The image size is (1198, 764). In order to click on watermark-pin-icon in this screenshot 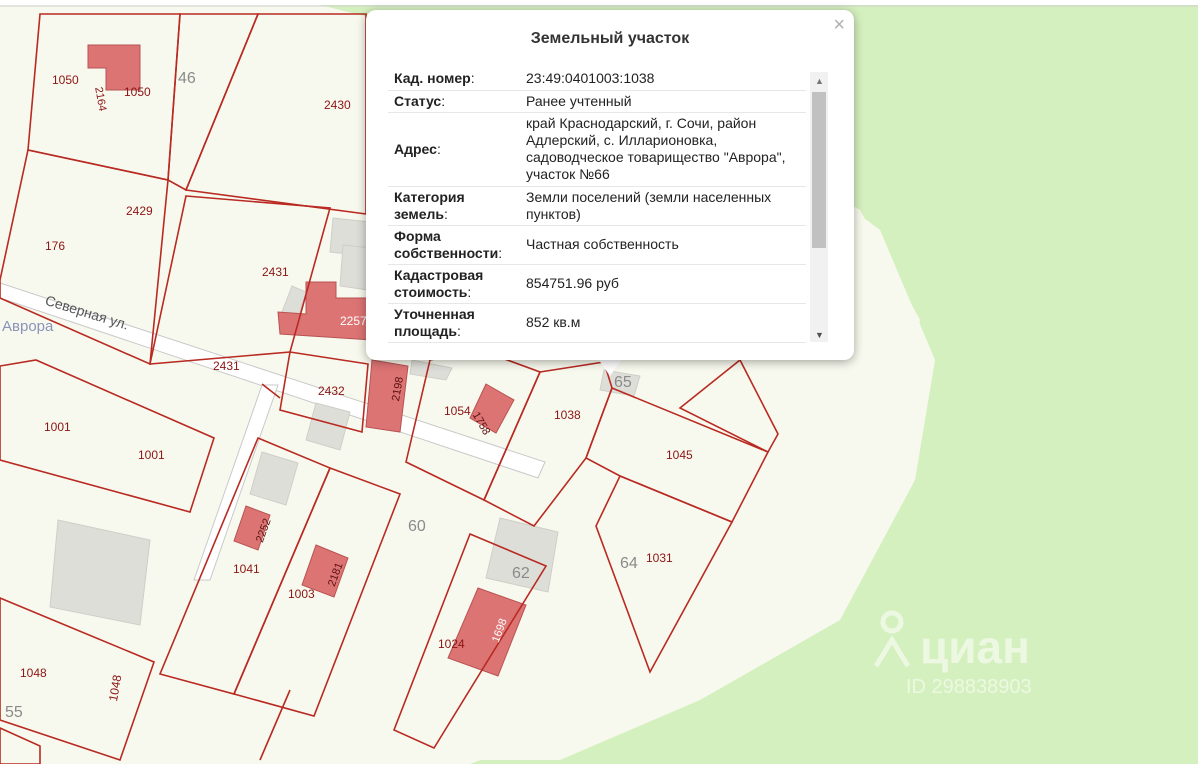, I will do `click(892, 634)`.